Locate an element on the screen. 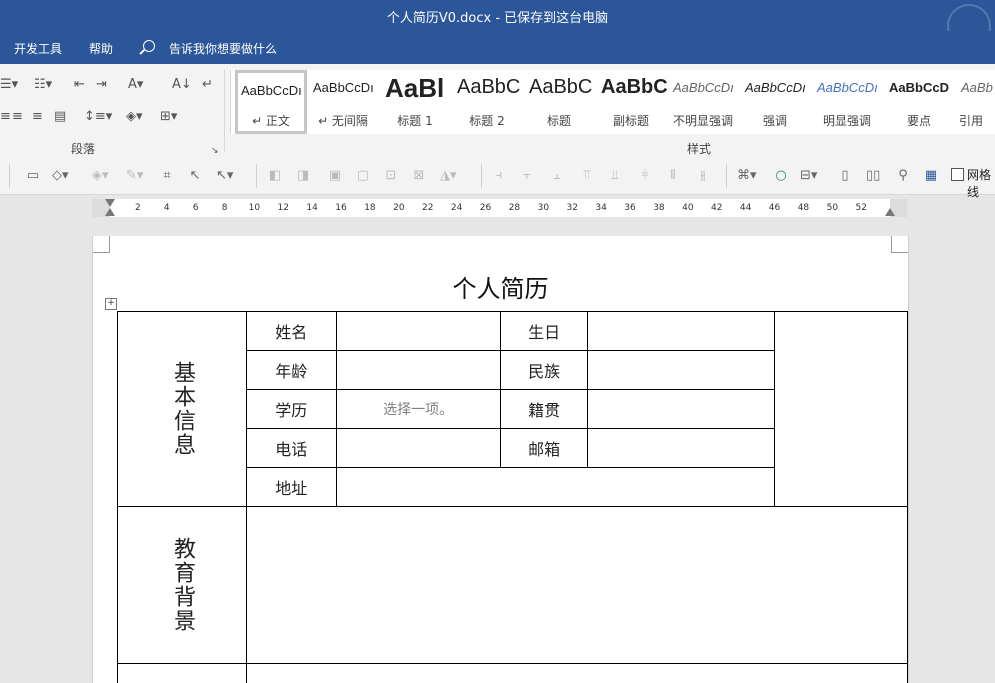 This screenshot has width=995, height=683. borders-icon: ⊞▾ is located at coordinates (168, 117).